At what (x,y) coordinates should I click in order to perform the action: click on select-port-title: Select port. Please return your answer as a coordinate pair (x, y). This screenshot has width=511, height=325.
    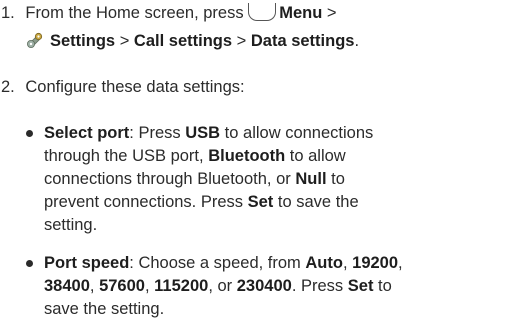
    Looking at the image, I should click on (87, 133).